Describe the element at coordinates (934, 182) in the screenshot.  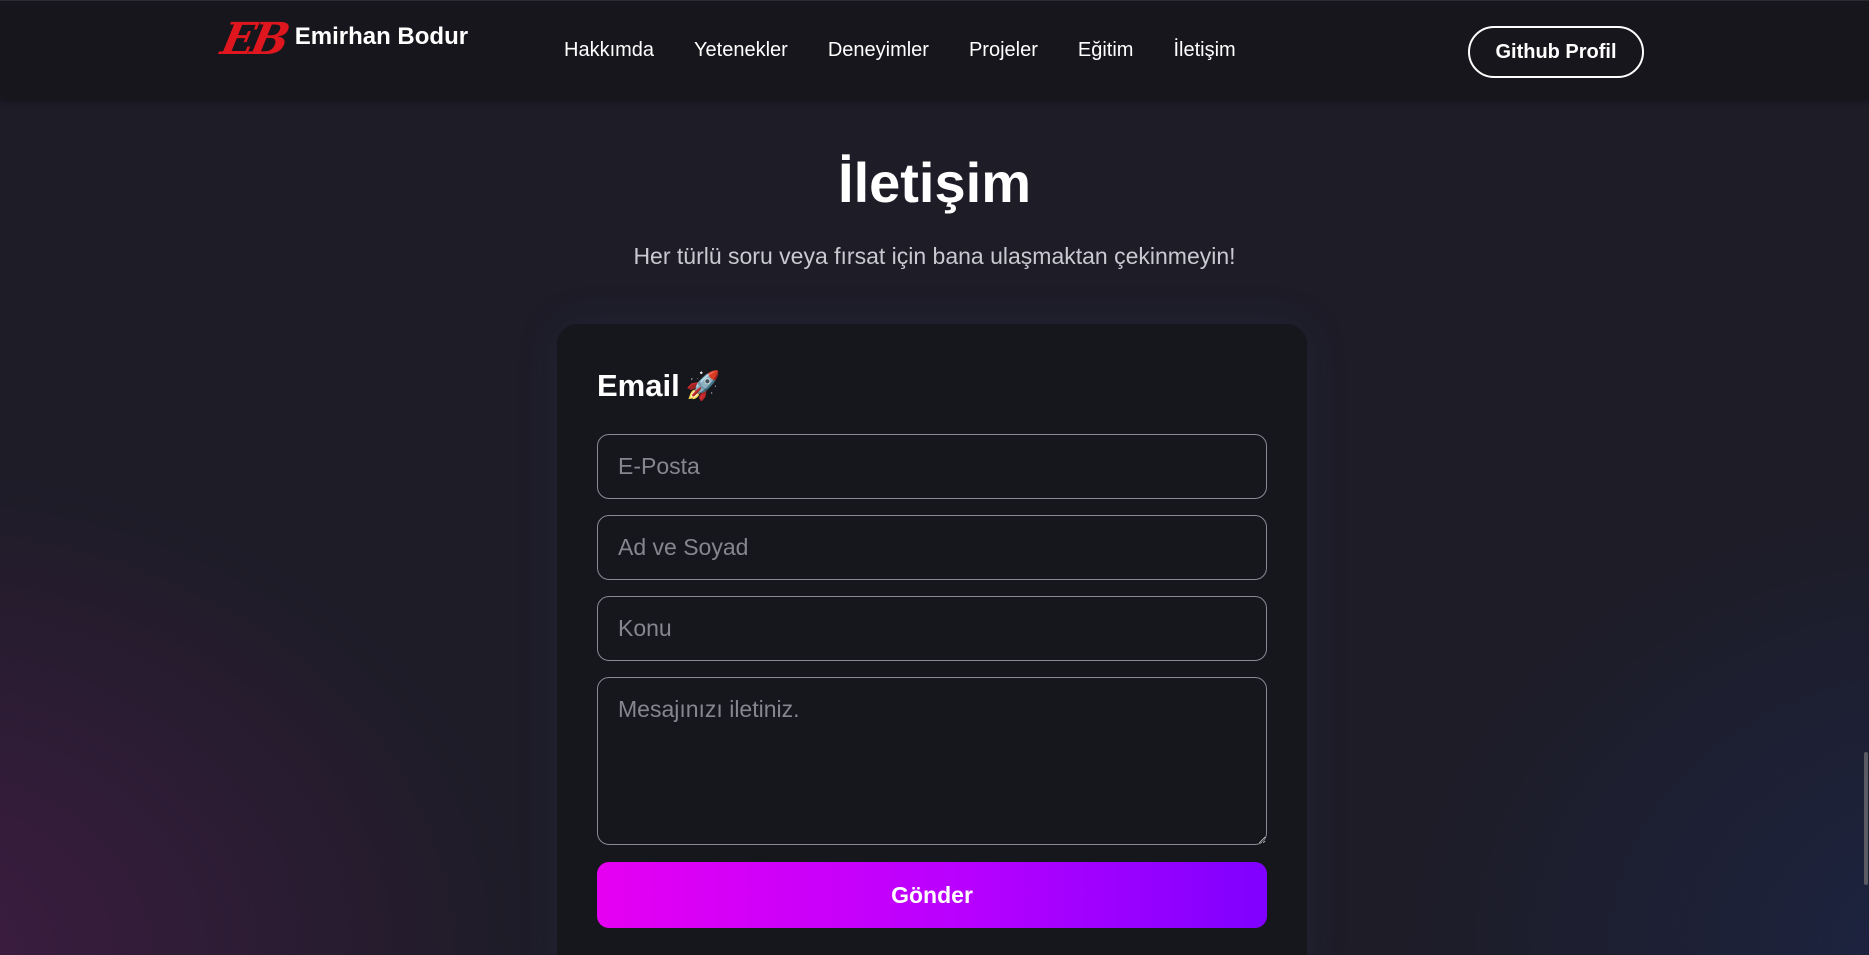
I see `page-title: İletişim` at that location.